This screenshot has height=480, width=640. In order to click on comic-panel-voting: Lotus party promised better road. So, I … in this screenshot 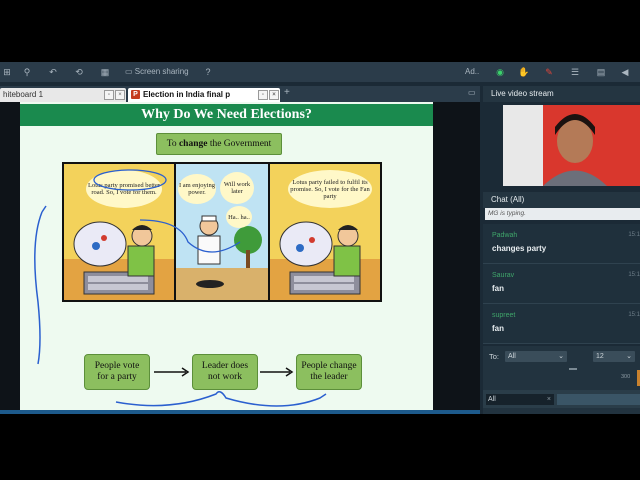, I will do `click(119, 232)`.